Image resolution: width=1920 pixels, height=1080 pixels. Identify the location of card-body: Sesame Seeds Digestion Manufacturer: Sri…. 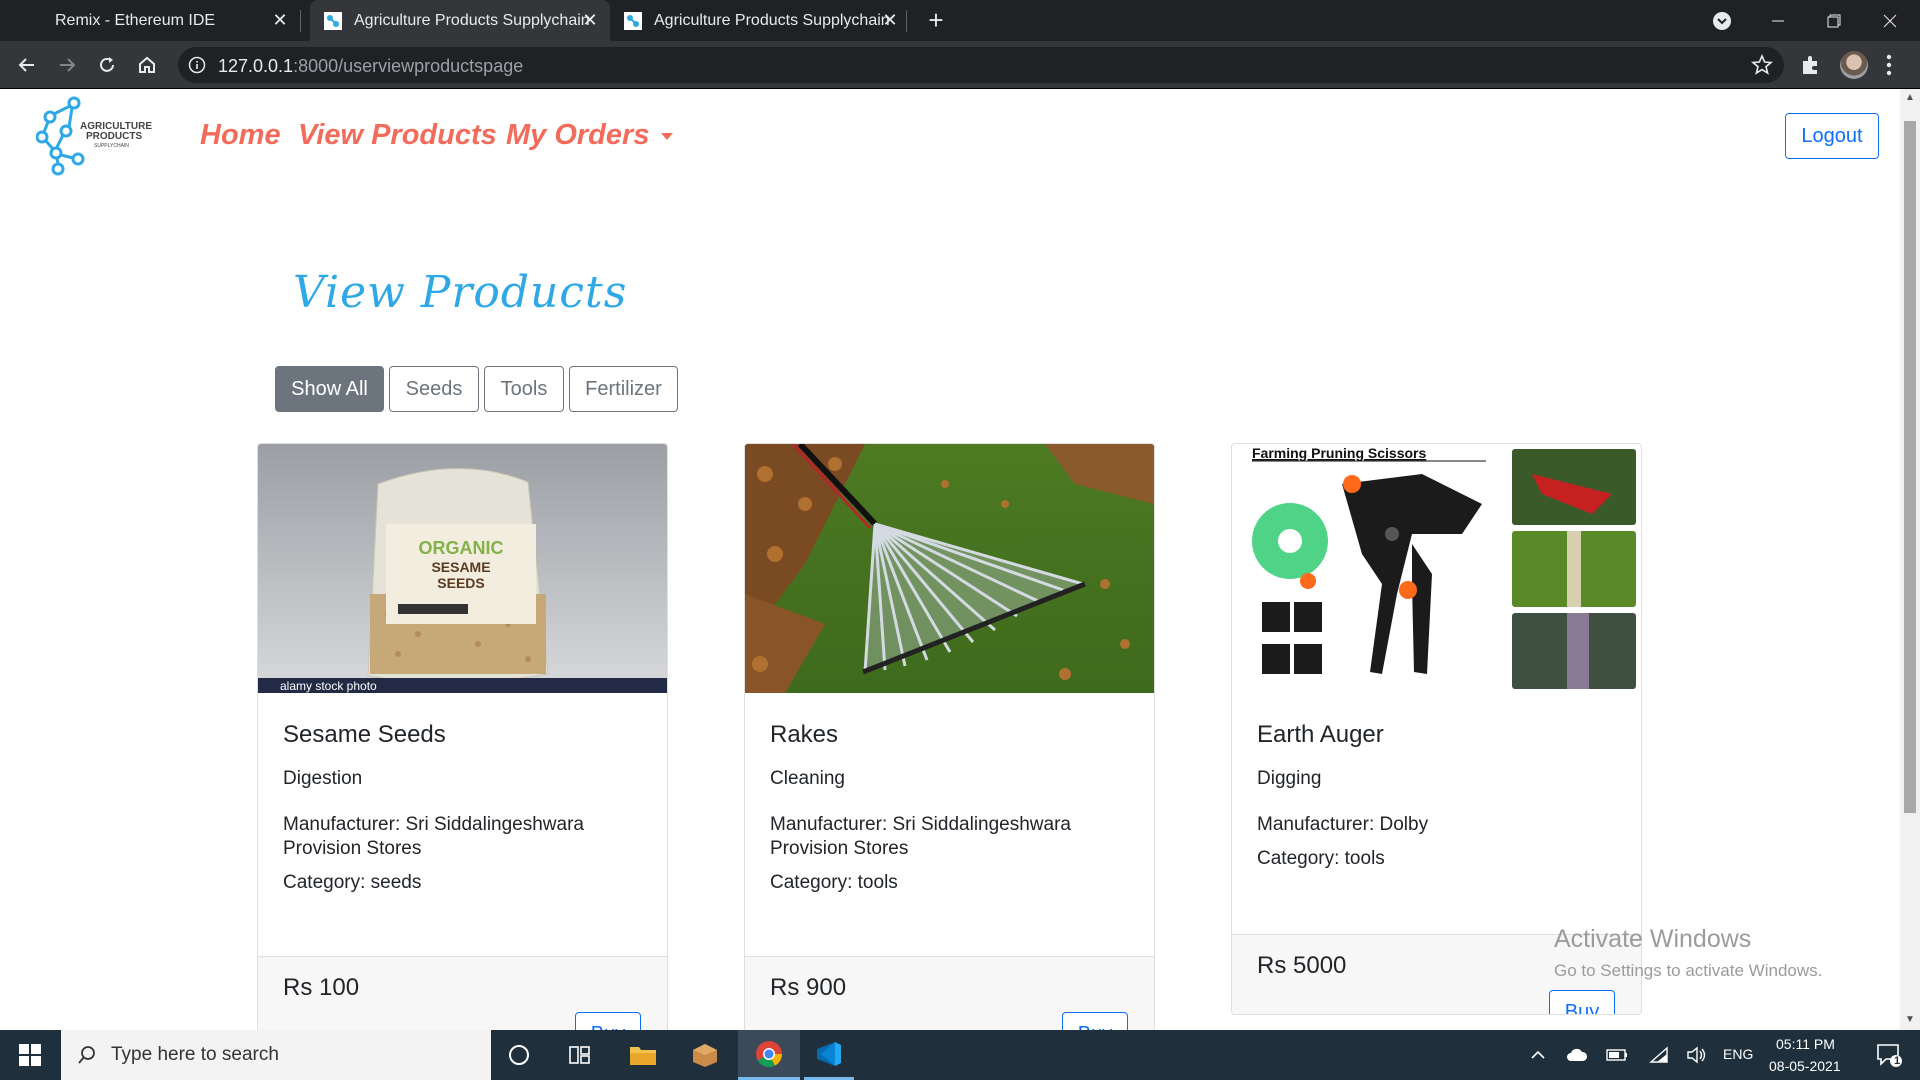
(462, 838).